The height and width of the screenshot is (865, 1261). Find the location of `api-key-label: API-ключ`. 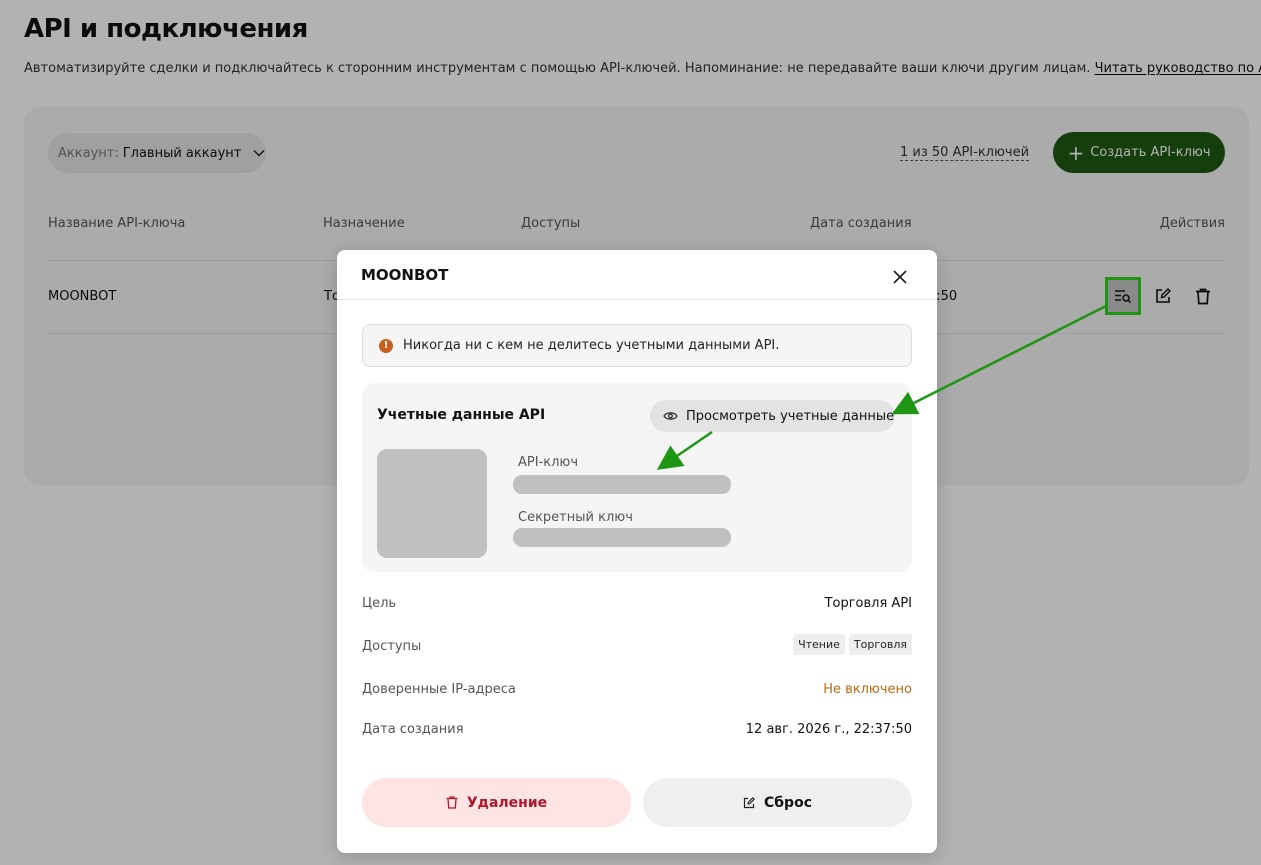

api-key-label: API-ключ is located at coordinates (548, 462).